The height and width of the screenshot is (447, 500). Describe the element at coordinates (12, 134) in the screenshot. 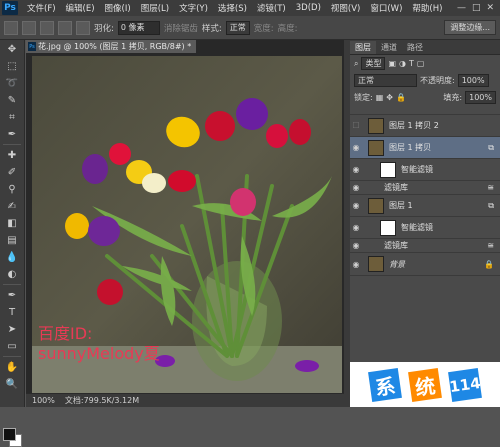

I see `eyedropper-tool-icon: ✒` at that location.